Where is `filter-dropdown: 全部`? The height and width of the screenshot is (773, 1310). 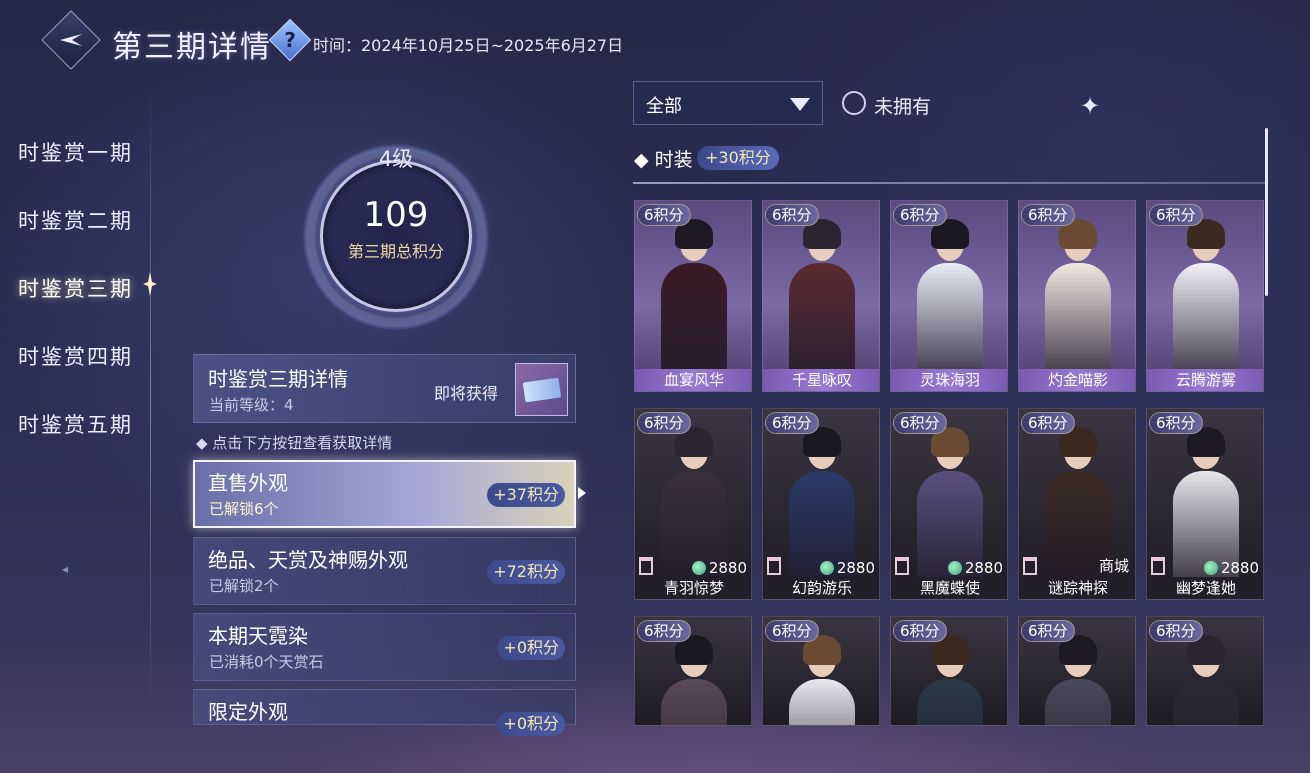 filter-dropdown: 全部 is located at coordinates (728, 103).